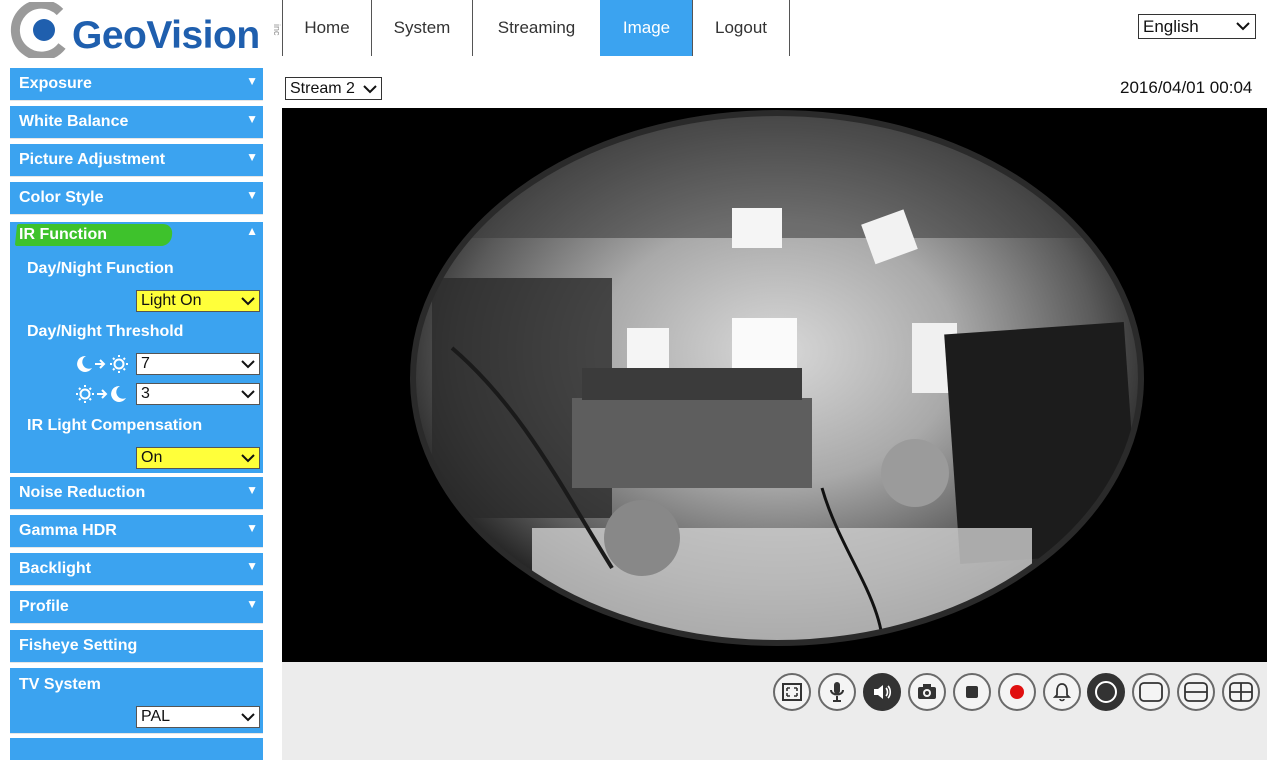  Describe the element at coordinates (63, 234) in the screenshot. I see `ir-function-title: IR Function` at that location.